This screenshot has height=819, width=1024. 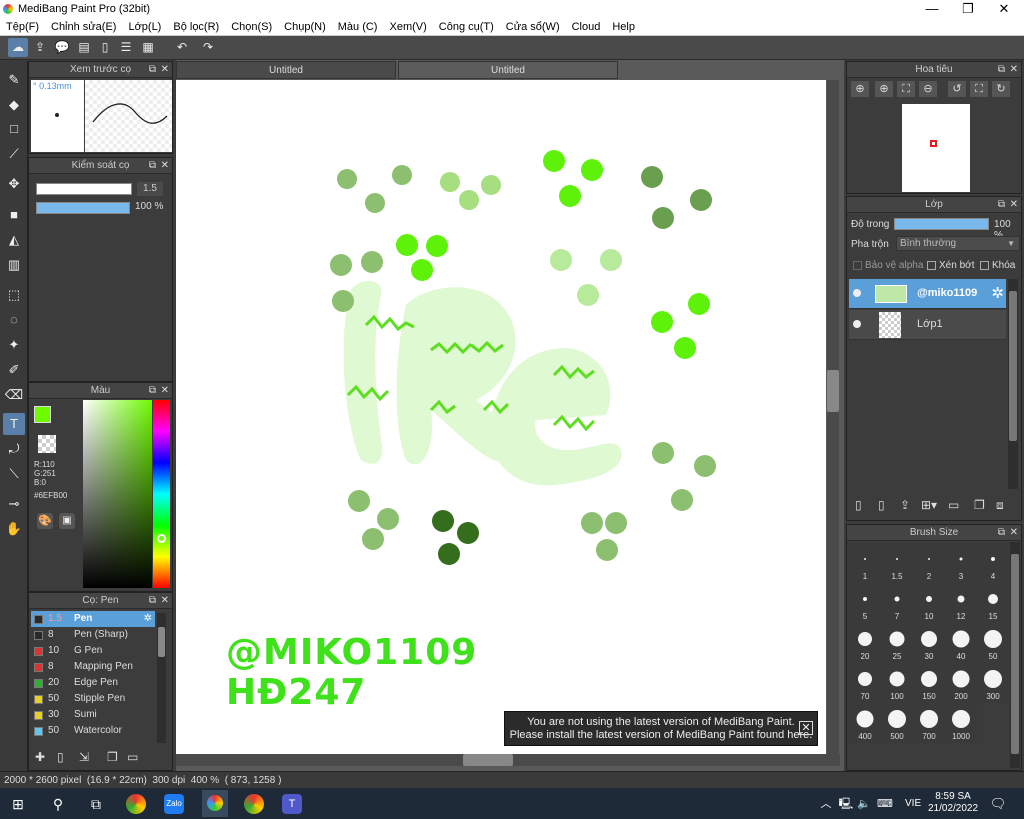 What do you see at coordinates (806, 728) in the screenshot?
I see `close-notification-icon: ✕` at bounding box center [806, 728].